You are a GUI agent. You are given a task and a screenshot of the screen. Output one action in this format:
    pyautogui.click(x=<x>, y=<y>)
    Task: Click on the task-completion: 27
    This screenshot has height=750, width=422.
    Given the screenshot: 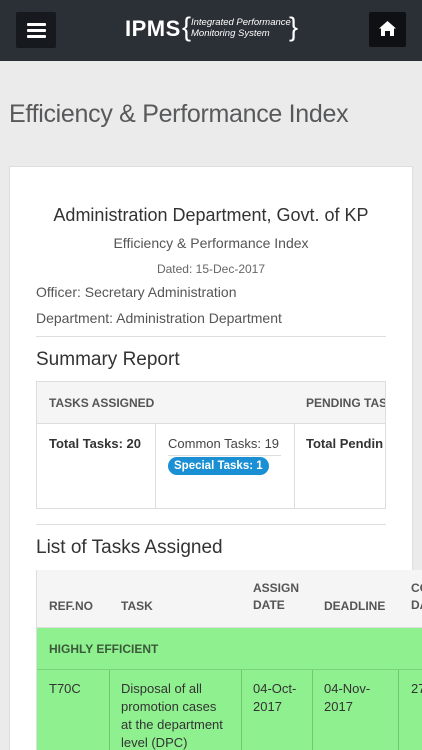 What is the action you would take?
    pyautogui.click(x=416, y=688)
    